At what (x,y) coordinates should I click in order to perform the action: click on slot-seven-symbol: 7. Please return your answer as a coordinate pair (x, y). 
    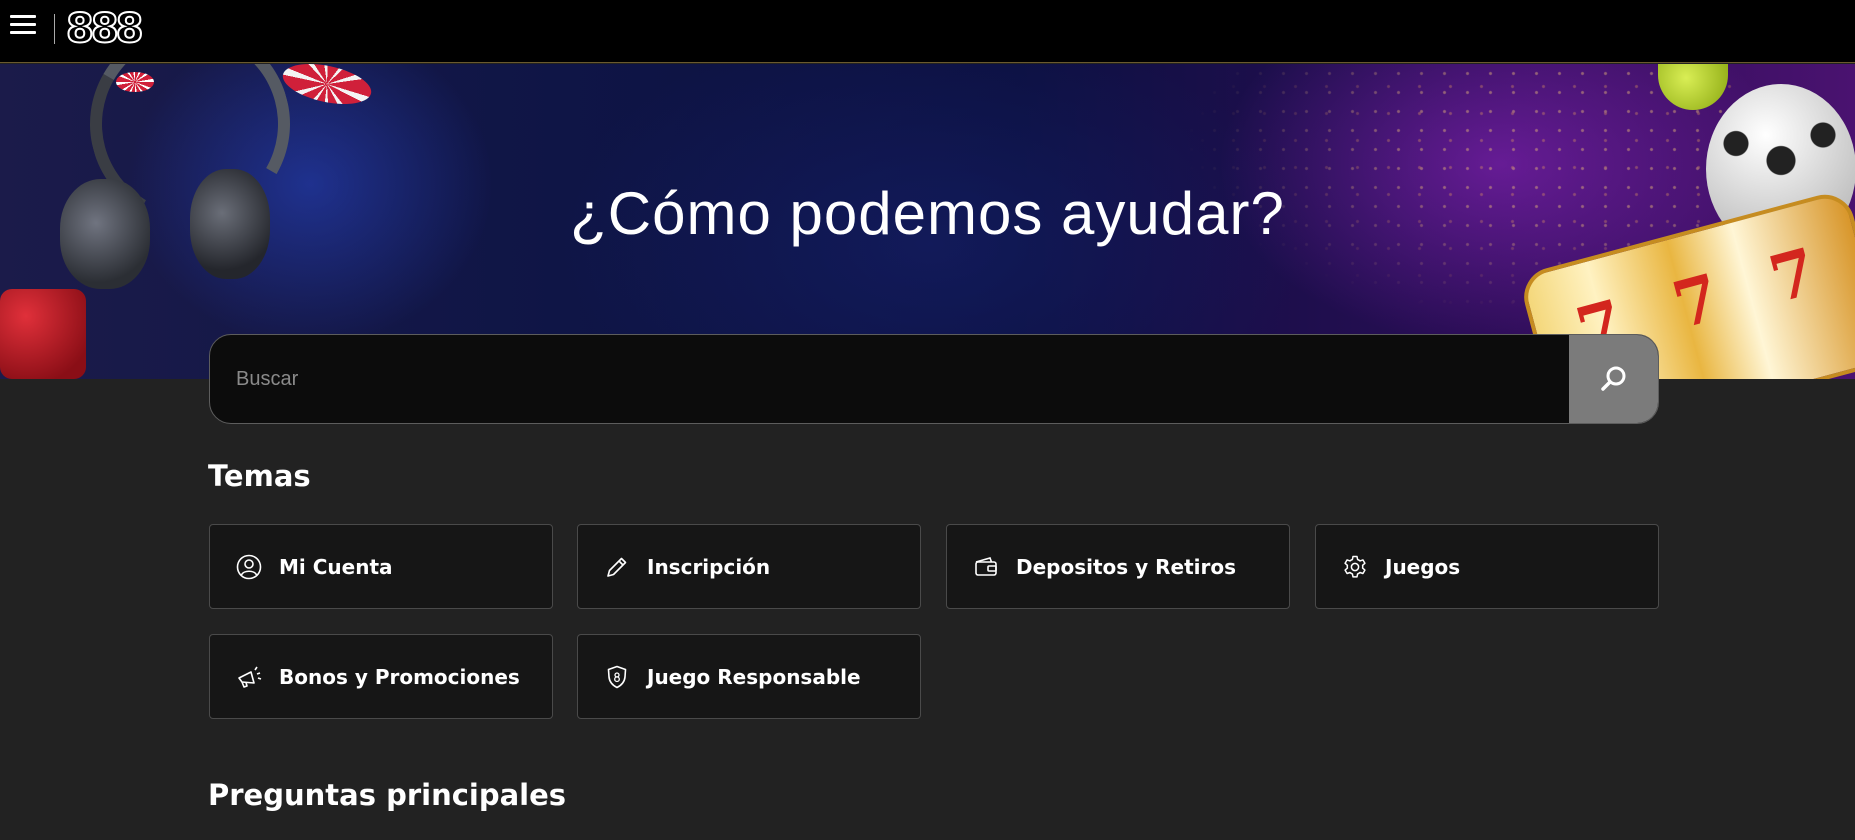
    Looking at the image, I should click on (1696, 302).